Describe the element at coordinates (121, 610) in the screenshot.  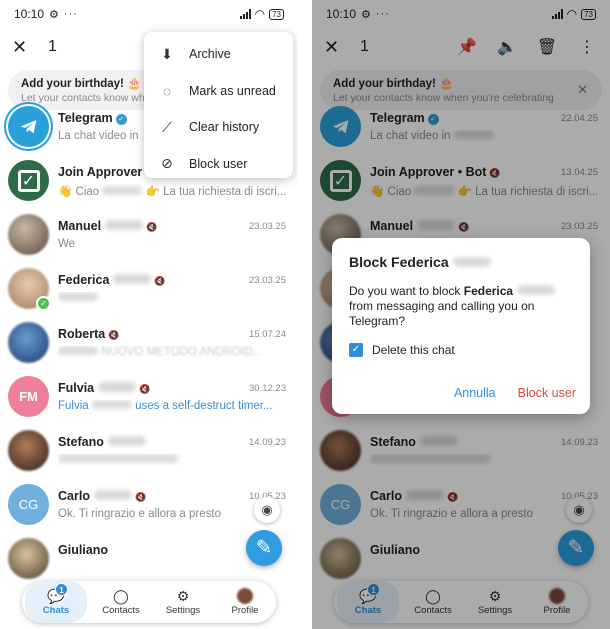
I see `nav-label: Contacts` at that location.